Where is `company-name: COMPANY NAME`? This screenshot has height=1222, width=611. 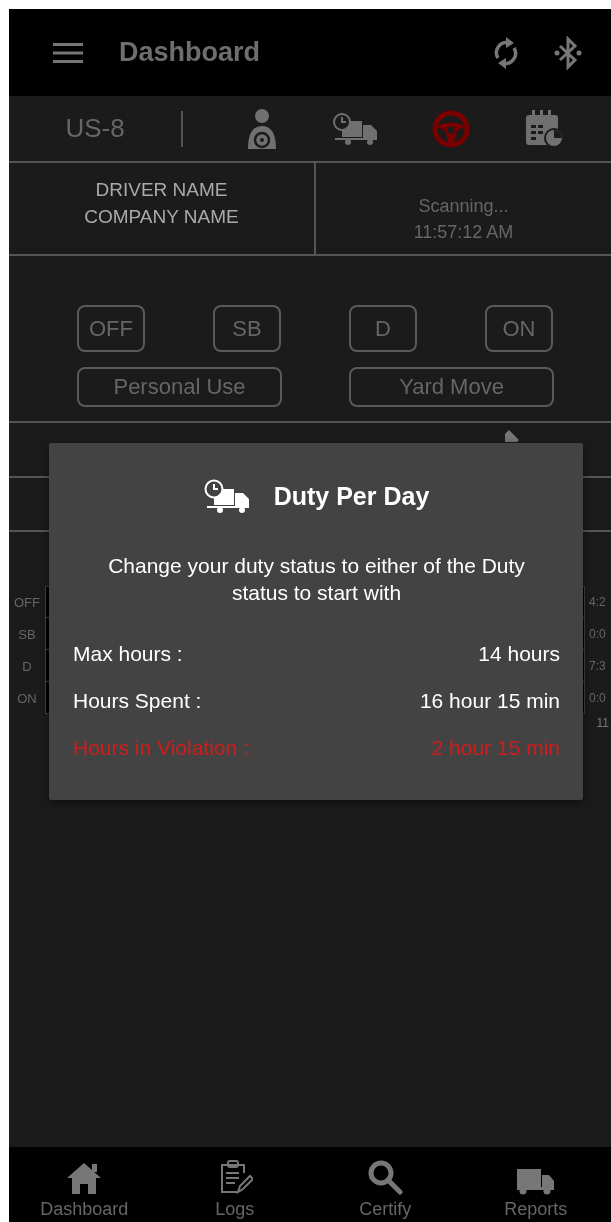 company-name: COMPANY NAME is located at coordinates (161, 216).